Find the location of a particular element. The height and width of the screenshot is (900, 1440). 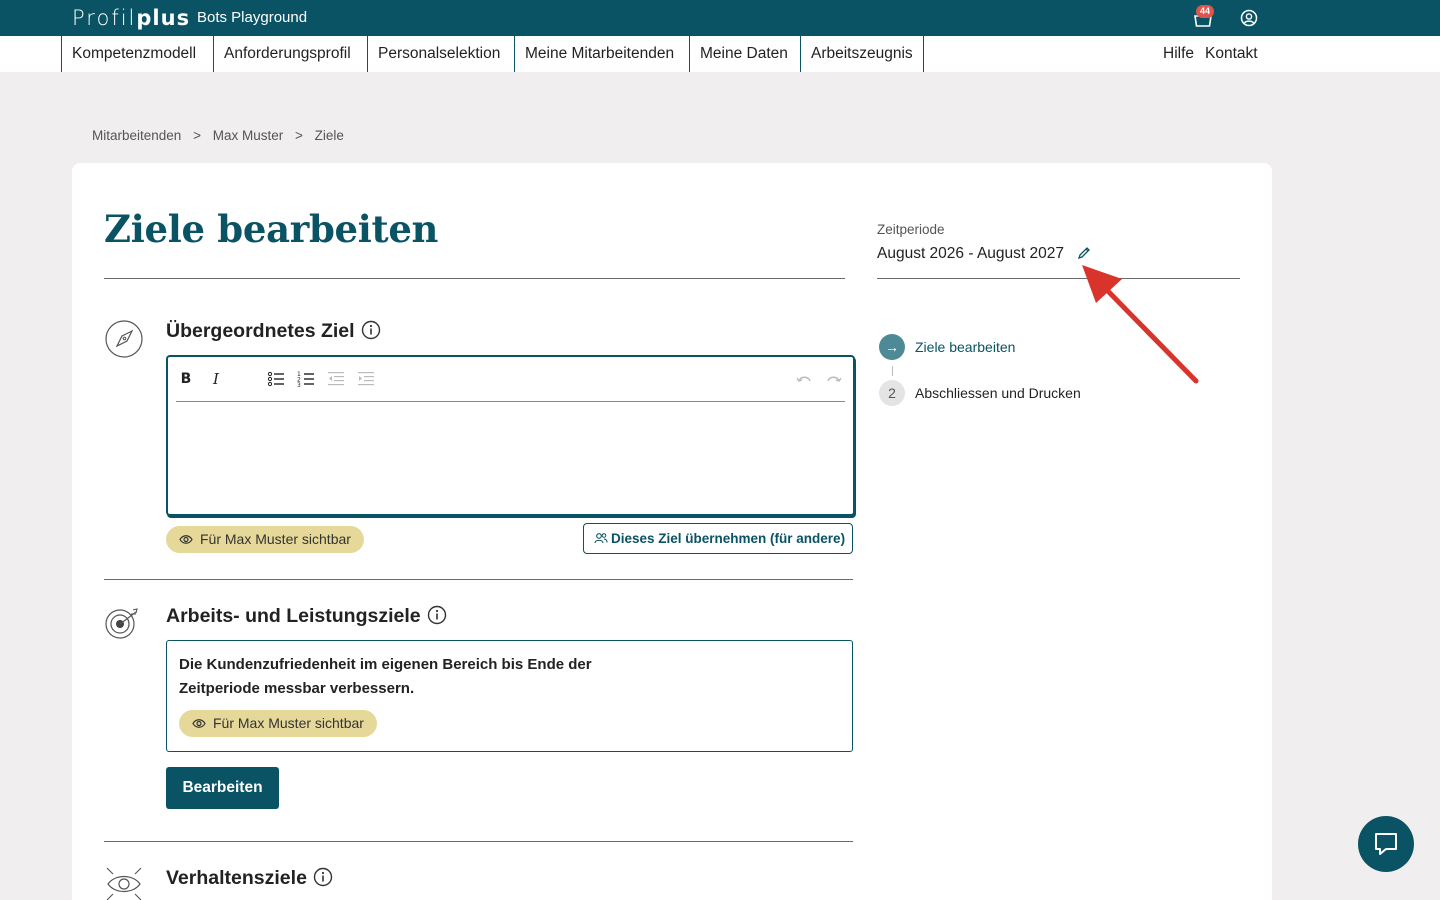

step-label: Ziele bearbeiten is located at coordinates (965, 347).